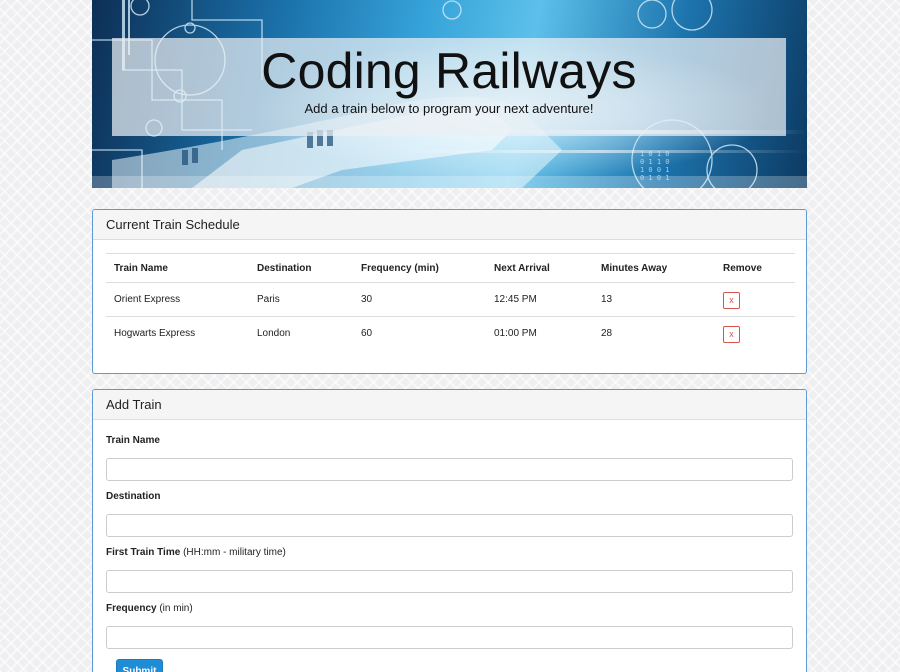 The image size is (900, 672). What do you see at coordinates (155, 334) in the screenshot?
I see `train-name-cell: Hogwarts Express` at bounding box center [155, 334].